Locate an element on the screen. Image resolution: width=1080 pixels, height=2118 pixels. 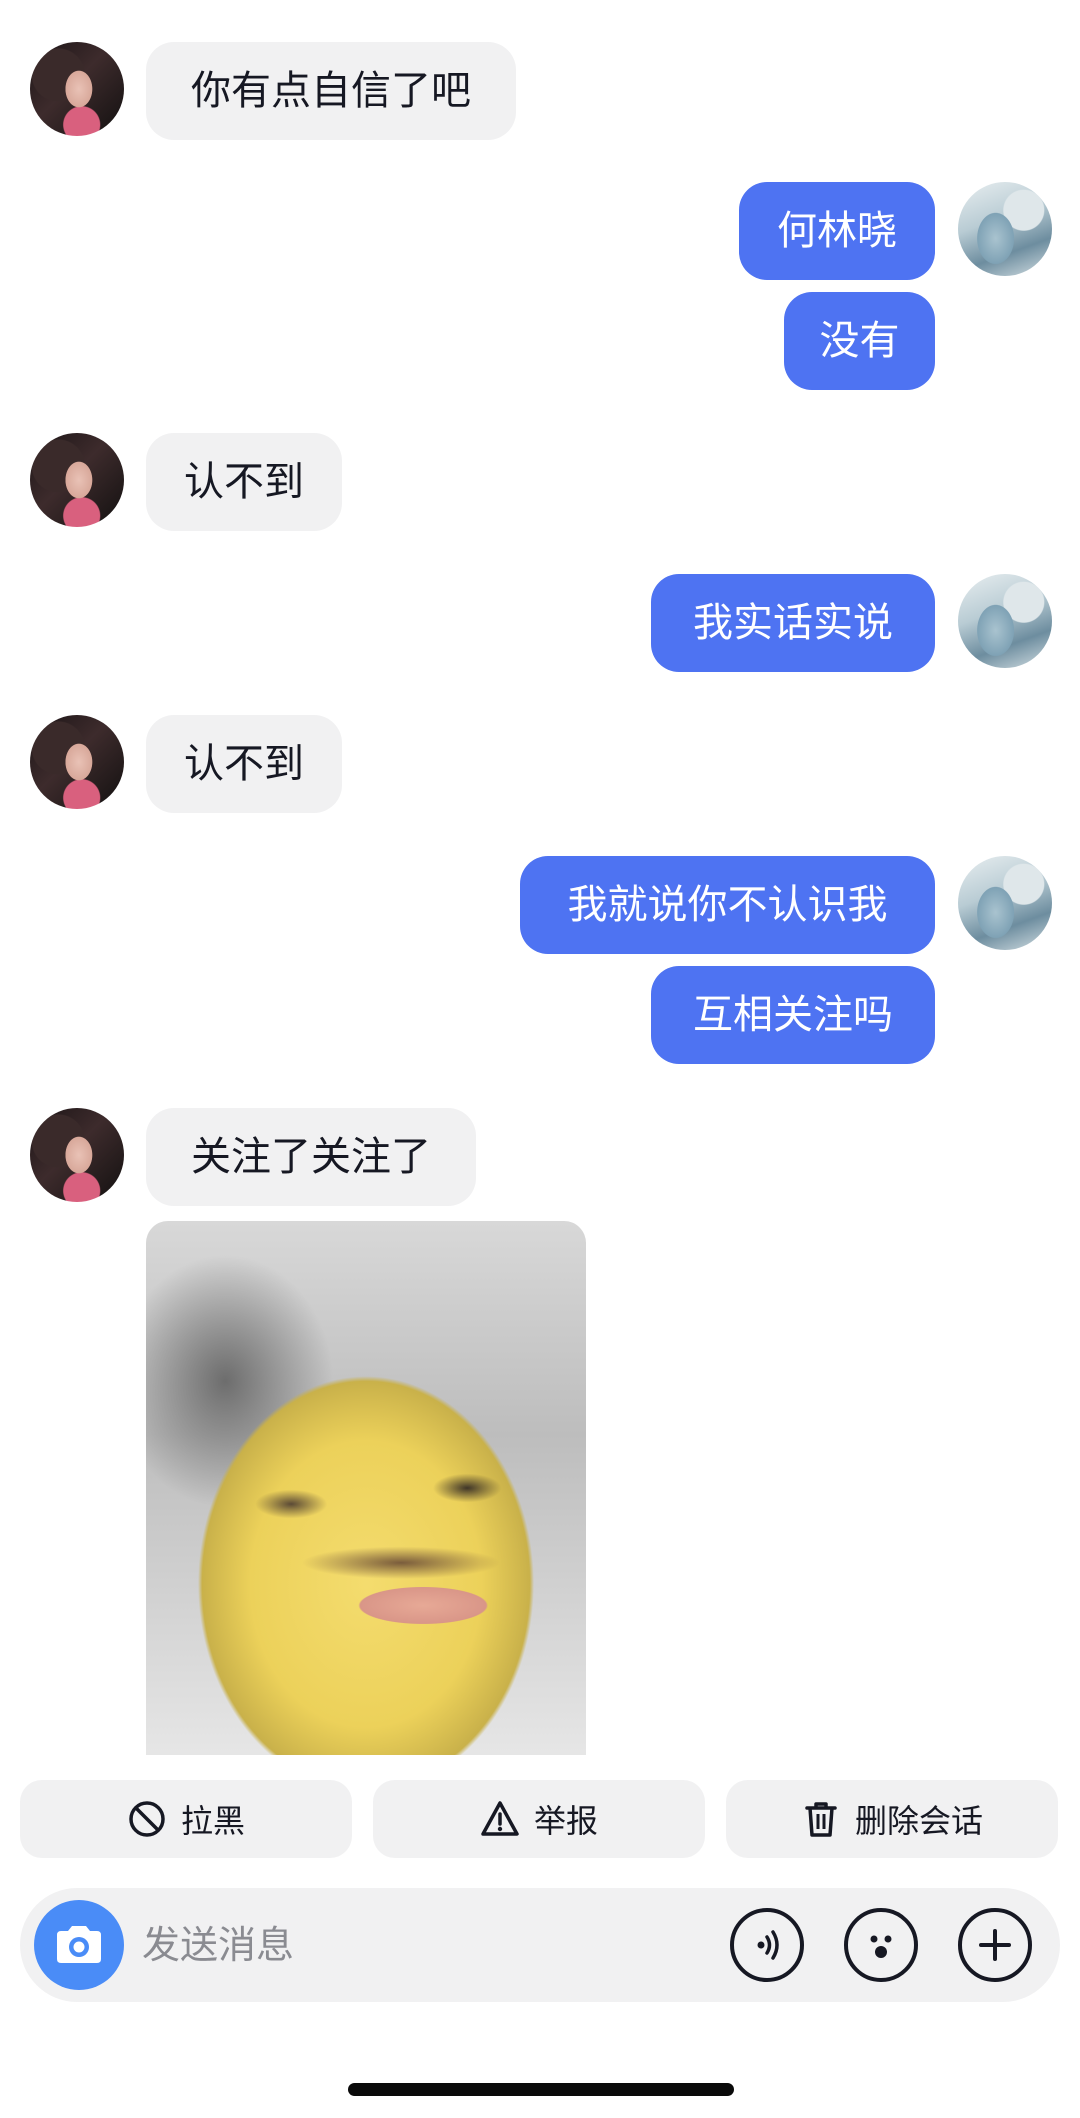
emoji-button is located at coordinates (881, 1945).